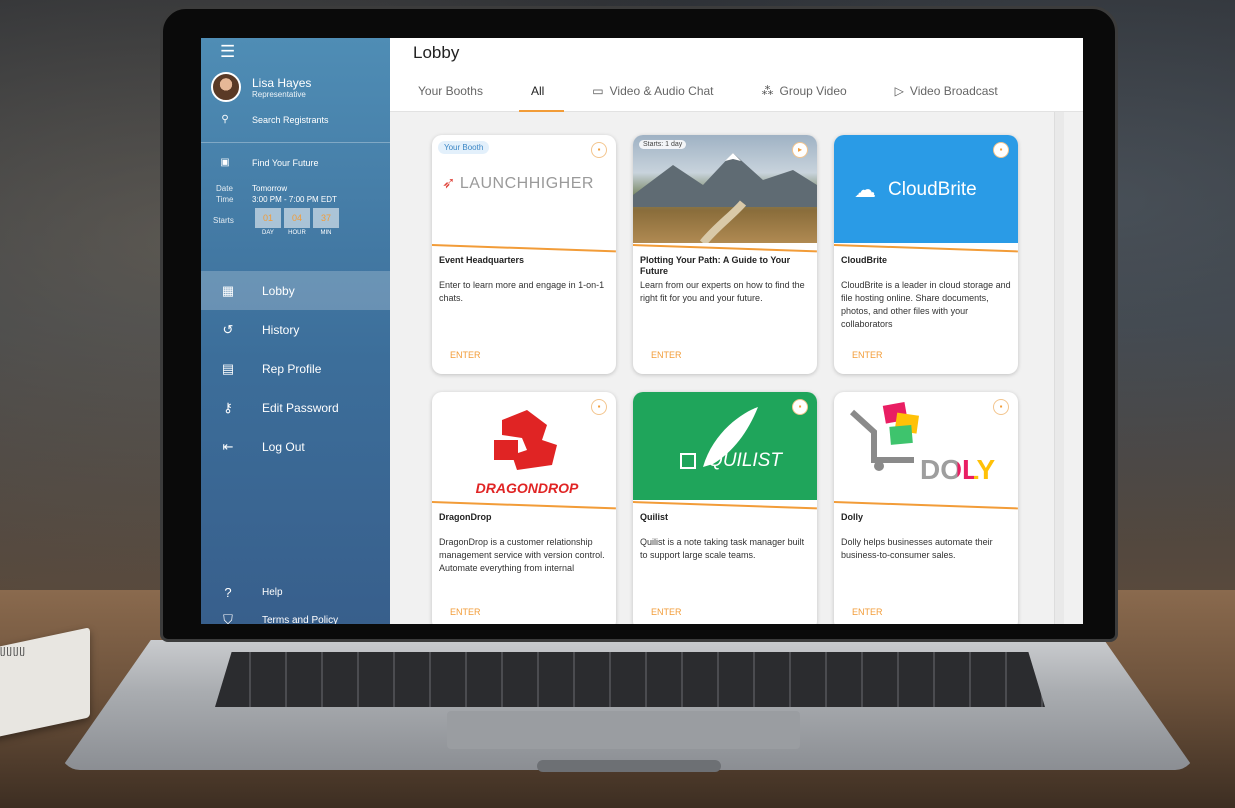 The height and width of the screenshot is (808, 1235). I want to click on countdown-hour-unit: HOUR, so click(297, 233).